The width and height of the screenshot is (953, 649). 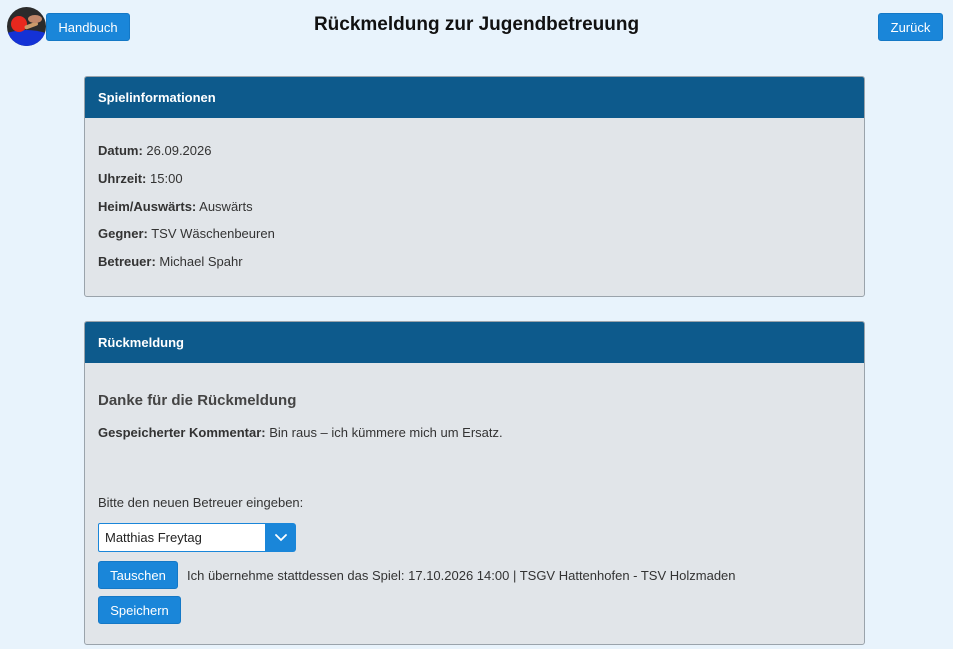 I want to click on info-label: Heim/Auswärts:, so click(x=147, y=206).